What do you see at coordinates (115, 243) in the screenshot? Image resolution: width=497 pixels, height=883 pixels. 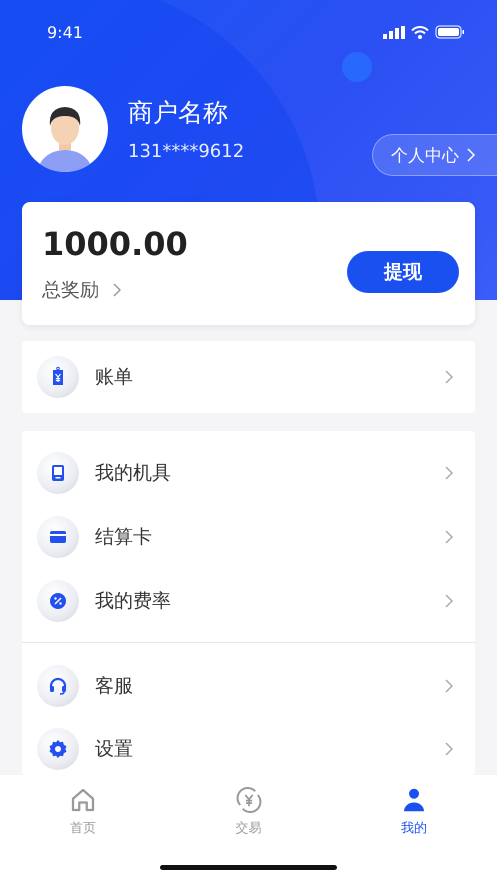 I see `reward-amount: 1000.00` at bounding box center [115, 243].